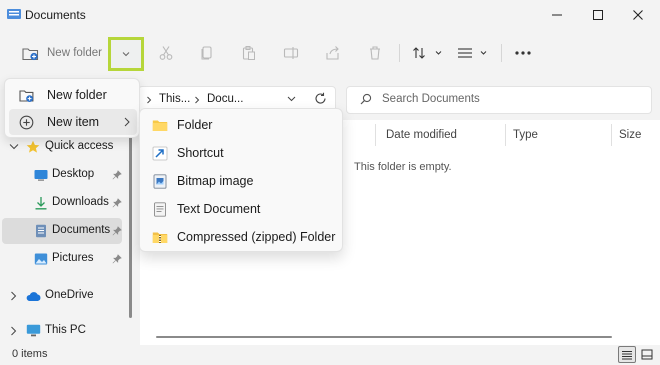 The image size is (660, 365). I want to click on submenu-item-shortcut: Shortcut, so click(242, 153).